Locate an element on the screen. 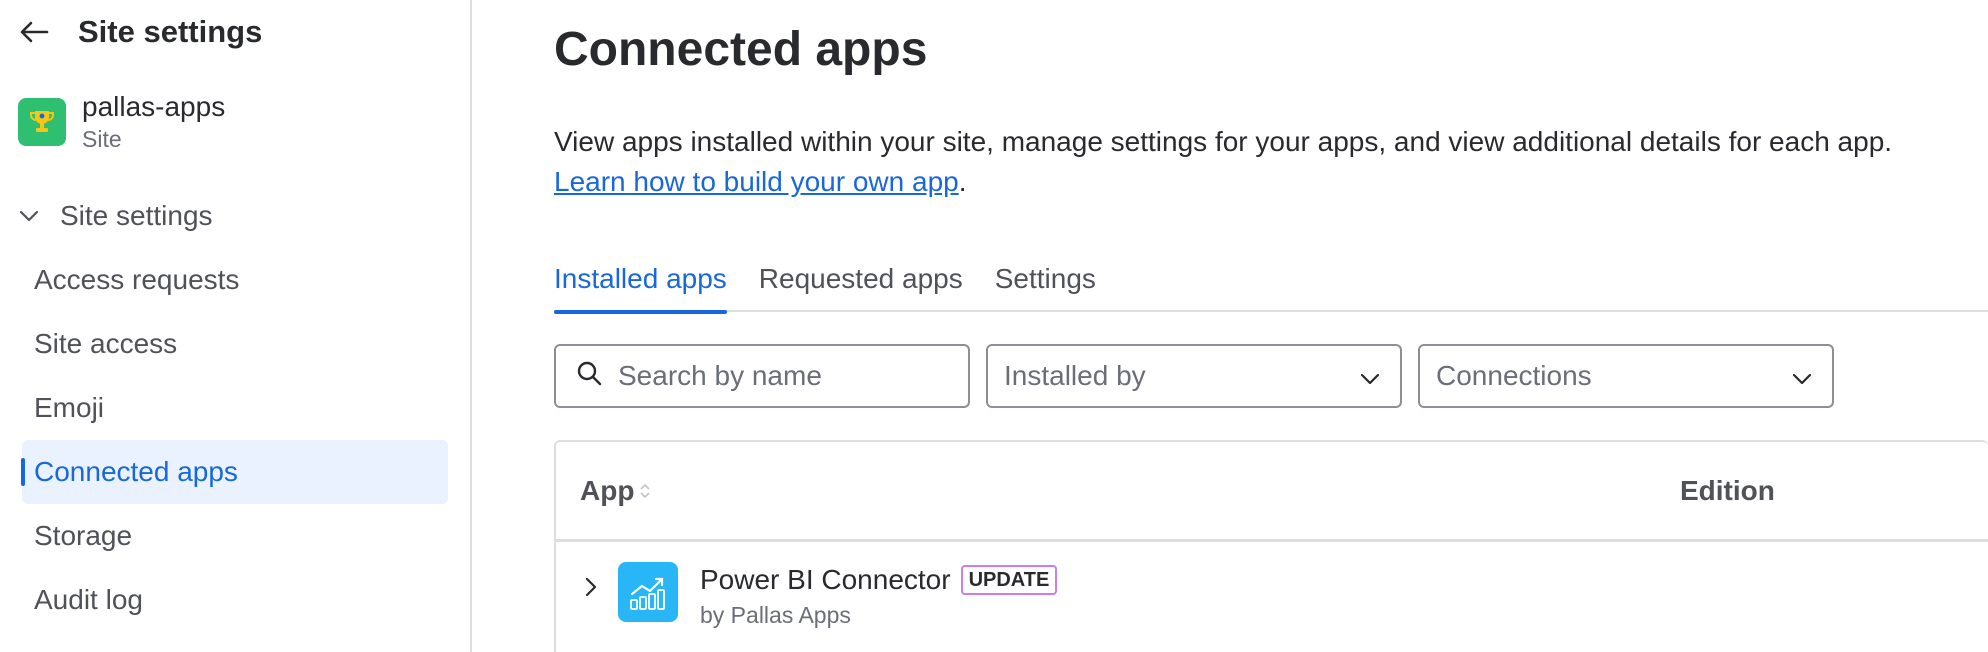 The image size is (1988, 652). chevron-right-icon is located at coordinates (591, 587).